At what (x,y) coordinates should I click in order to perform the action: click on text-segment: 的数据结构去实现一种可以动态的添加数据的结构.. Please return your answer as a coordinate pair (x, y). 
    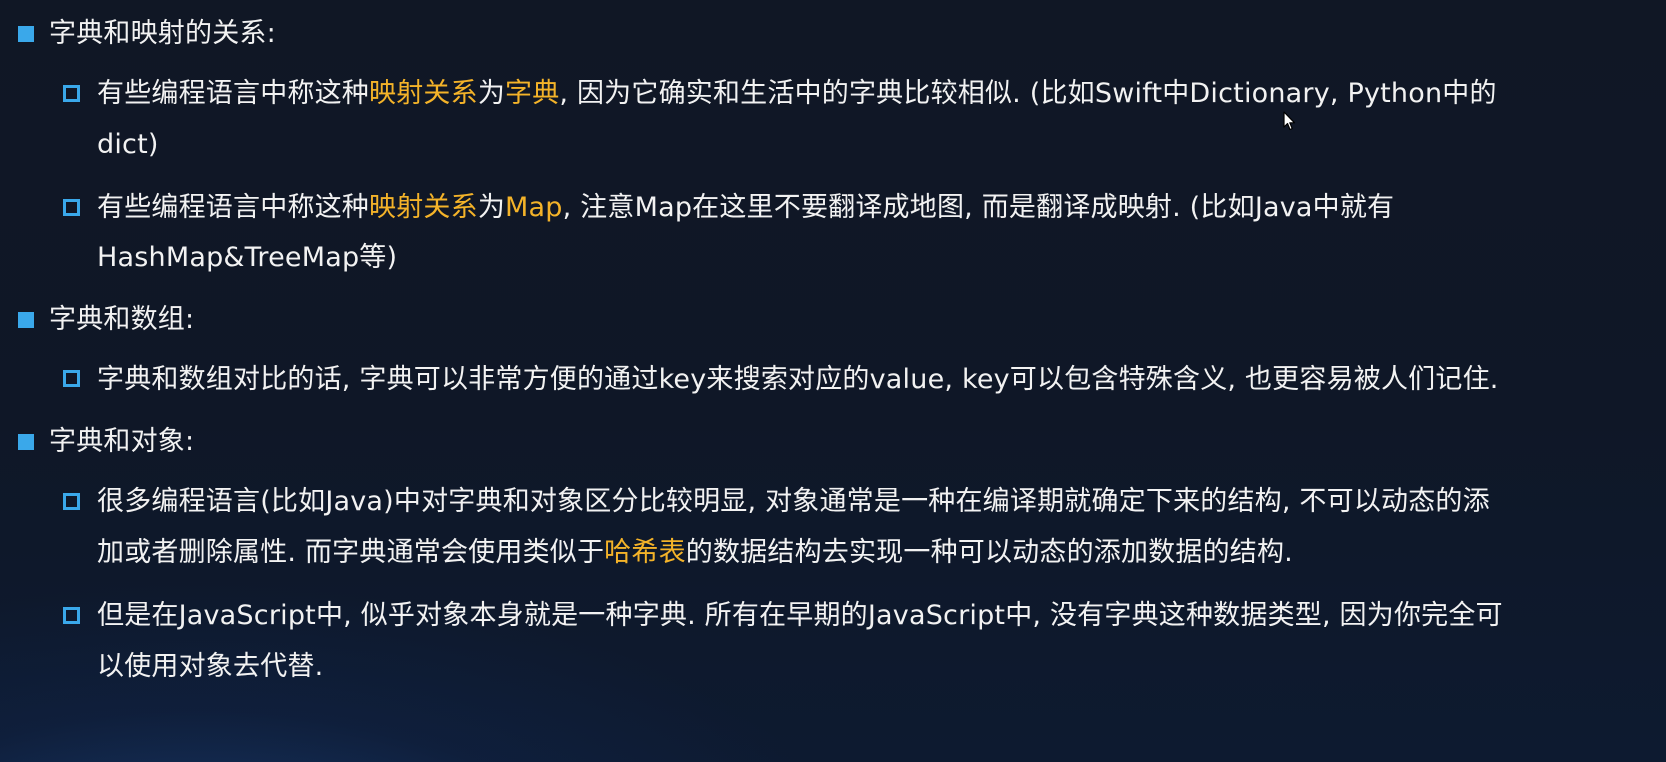
    Looking at the image, I should click on (989, 552).